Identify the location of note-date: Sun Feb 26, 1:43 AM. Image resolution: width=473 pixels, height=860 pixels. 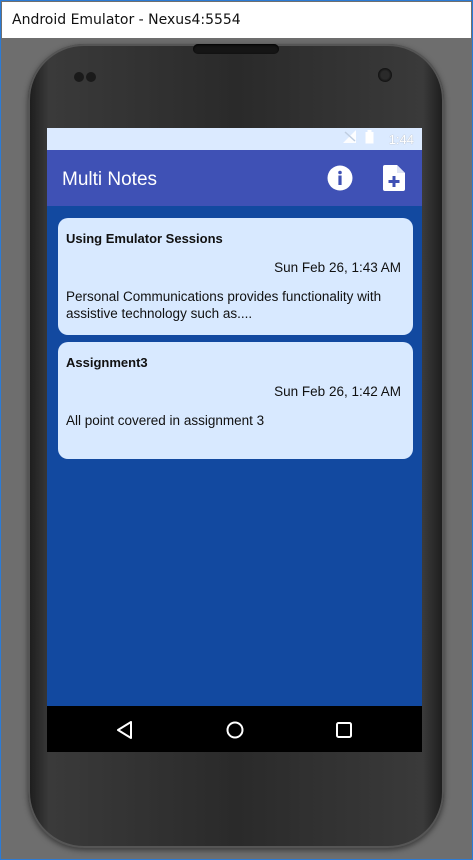
(337, 267).